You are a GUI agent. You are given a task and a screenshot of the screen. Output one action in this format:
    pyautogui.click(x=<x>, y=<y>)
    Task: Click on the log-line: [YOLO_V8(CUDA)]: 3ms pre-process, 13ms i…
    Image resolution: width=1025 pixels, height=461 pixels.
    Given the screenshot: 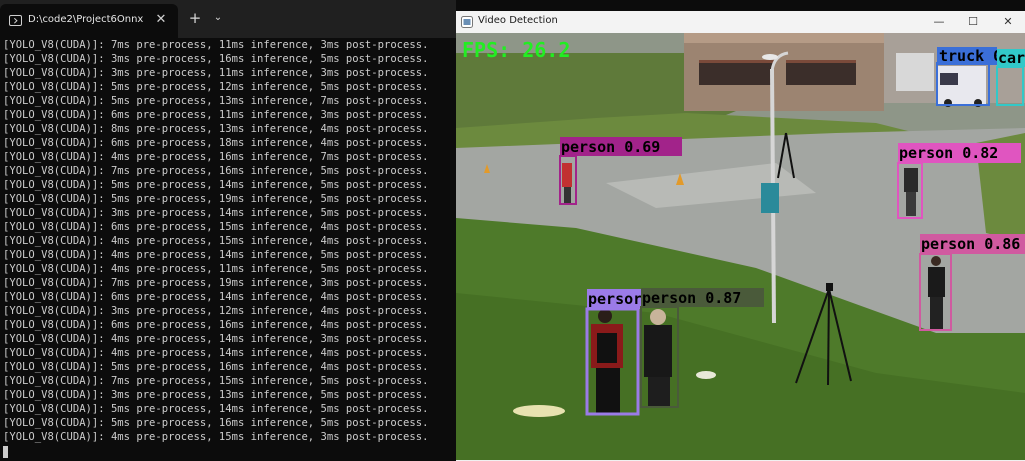 What is the action you would take?
    pyautogui.click(x=216, y=395)
    